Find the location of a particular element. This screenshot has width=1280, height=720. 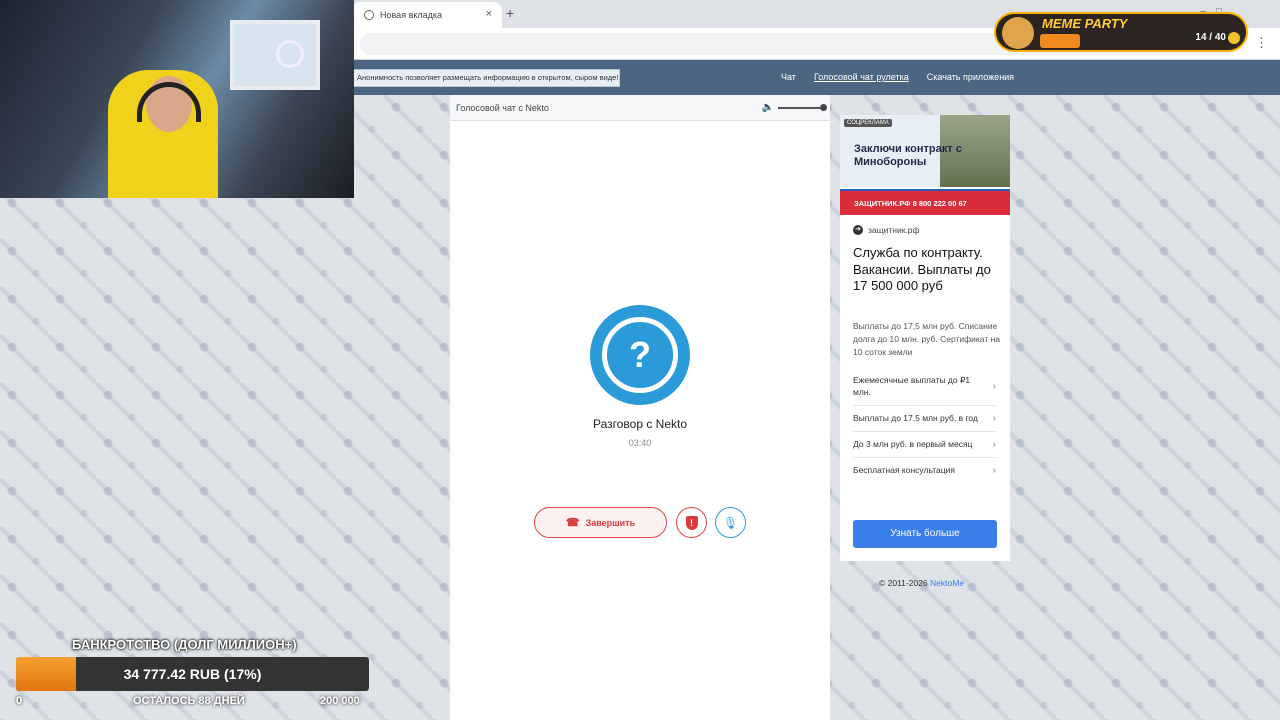

arrow-right-icon: ➔ is located at coordinates (858, 230).